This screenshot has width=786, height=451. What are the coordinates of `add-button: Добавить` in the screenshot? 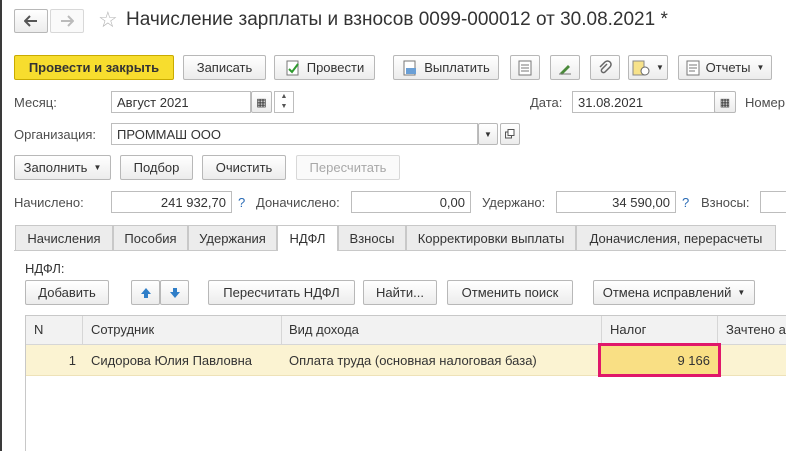 It's located at (67, 292).